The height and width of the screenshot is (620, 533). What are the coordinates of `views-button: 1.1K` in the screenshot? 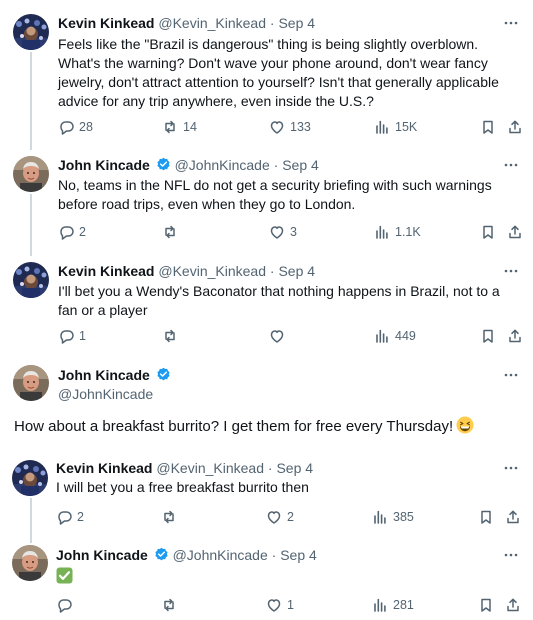 It's located at (397, 232).